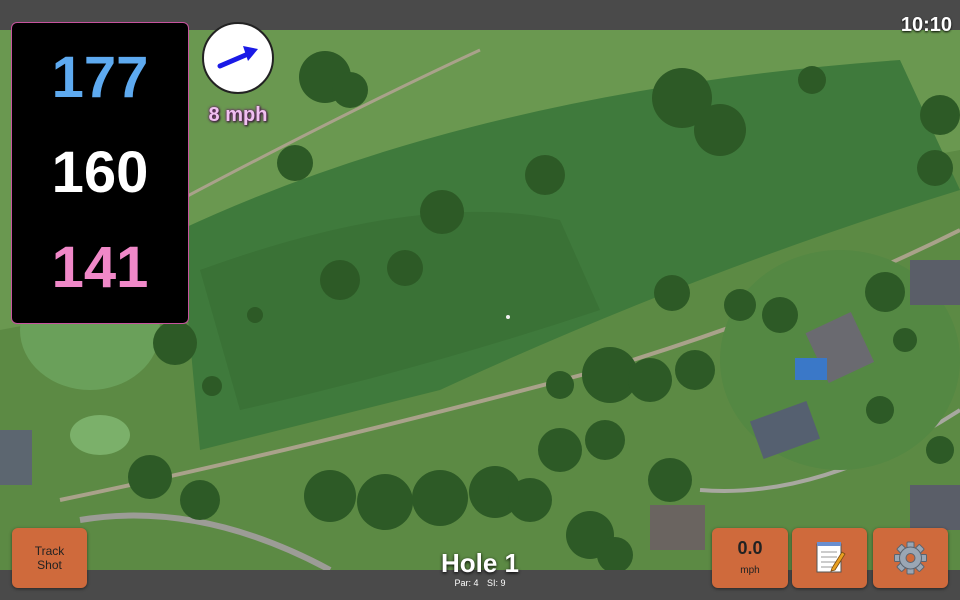  I want to click on notes-button, so click(829, 558).